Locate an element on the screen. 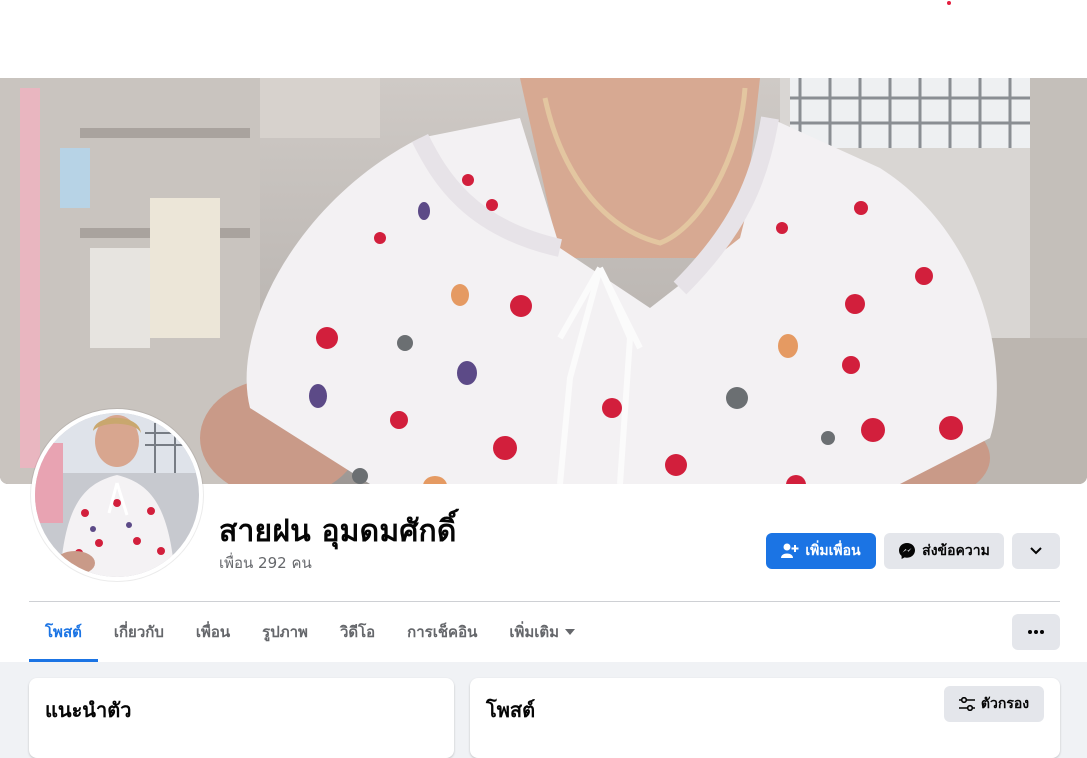 This screenshot has height=758, width=1087. filter-icon is located at coordinates (966, 704).